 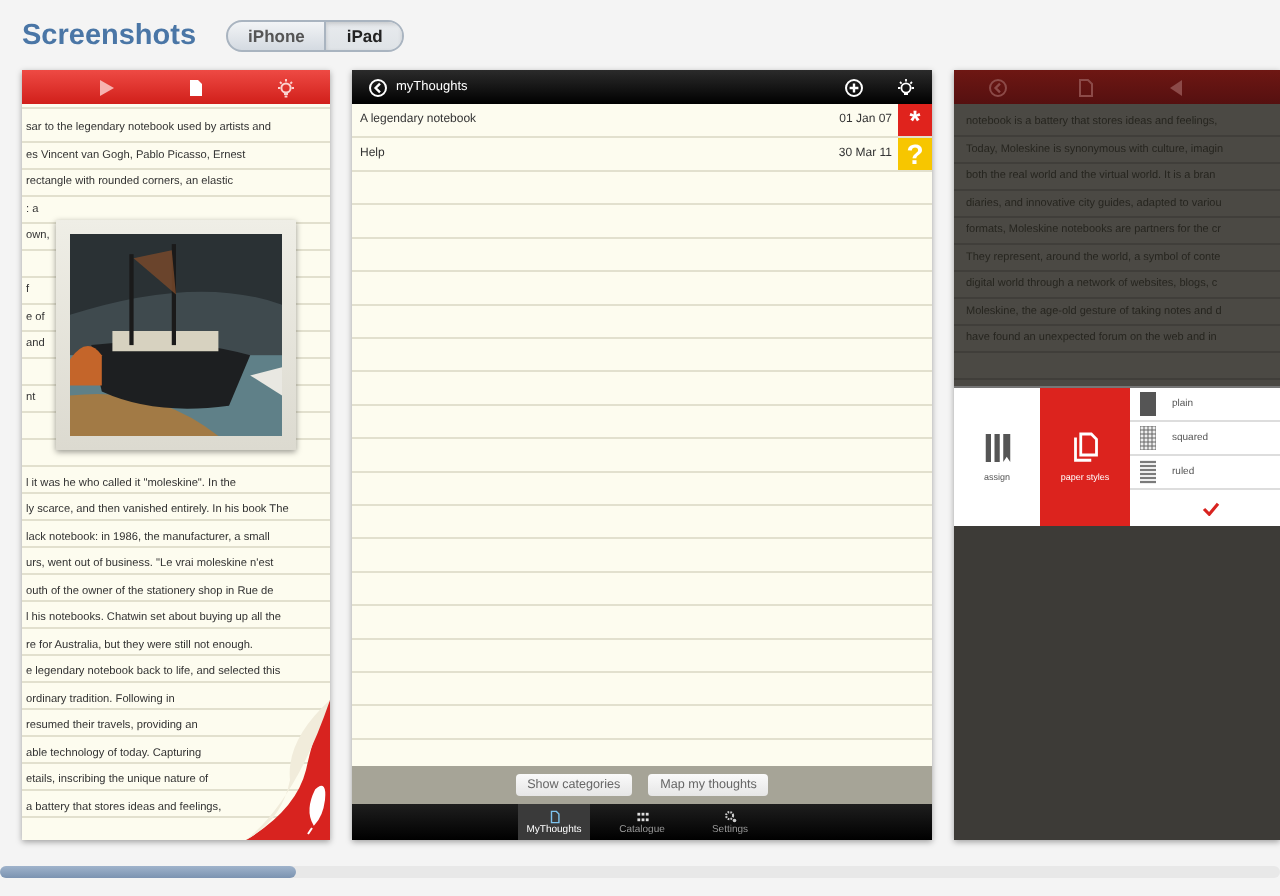 I want to click on back-arrow-icon, so click(x=1175, y=87).